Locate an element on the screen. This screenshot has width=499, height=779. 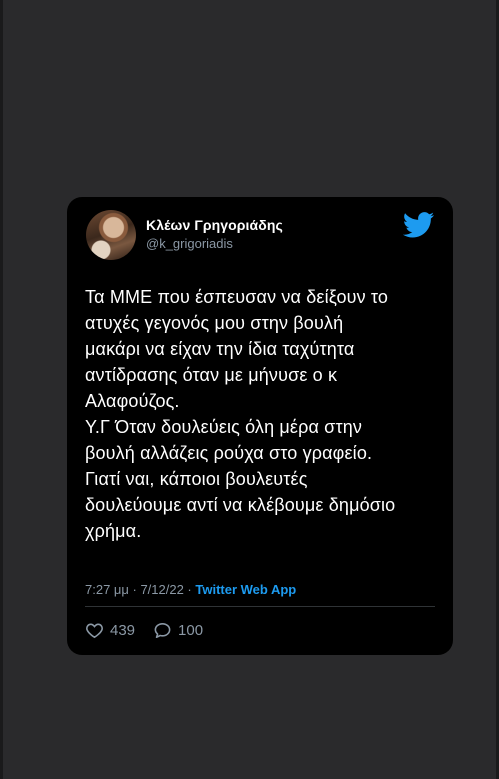
divider is located at coordinates (260, 606).